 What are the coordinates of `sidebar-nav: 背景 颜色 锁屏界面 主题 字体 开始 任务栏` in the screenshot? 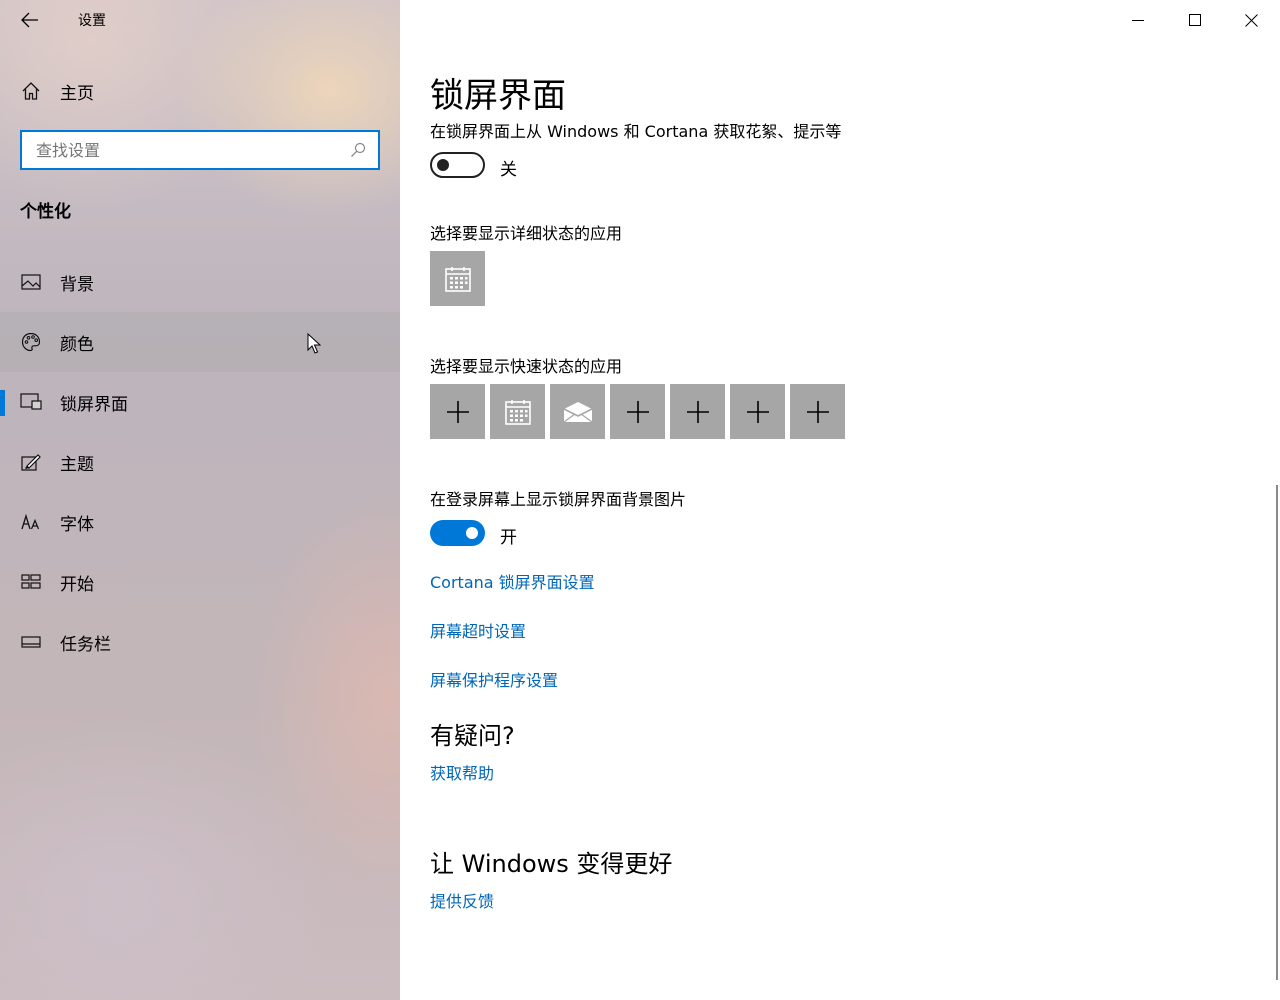 It's located at (200, 462).